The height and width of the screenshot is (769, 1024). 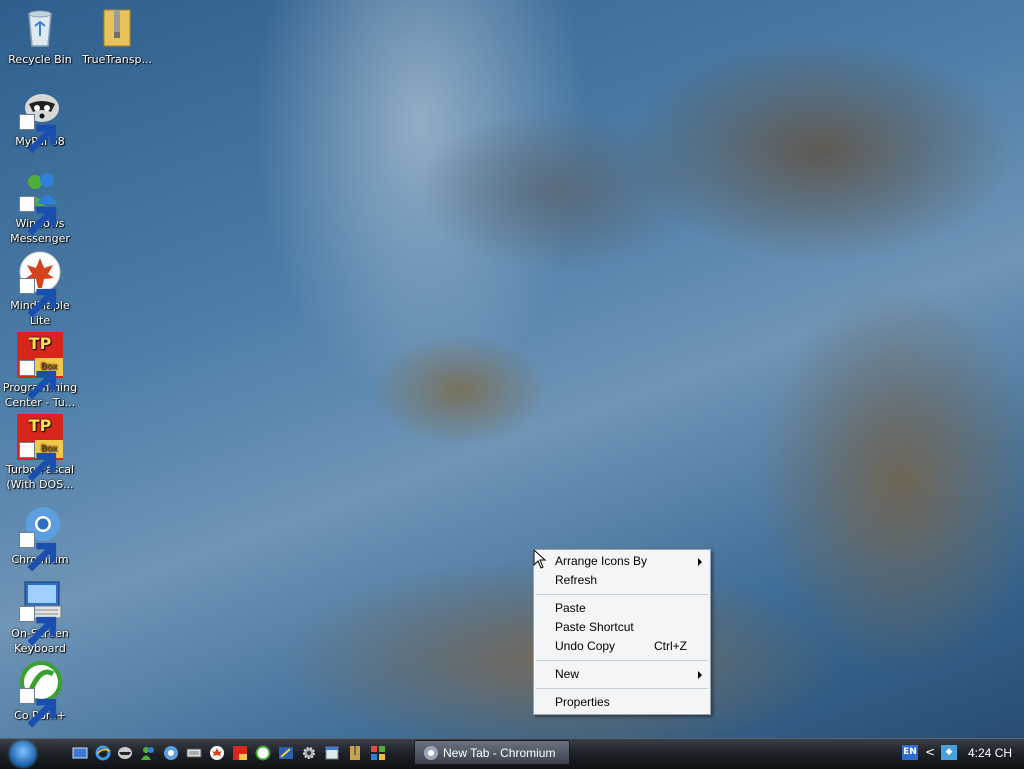 I want to click on menu-item-label: Properties, so click(x=582, y=702).